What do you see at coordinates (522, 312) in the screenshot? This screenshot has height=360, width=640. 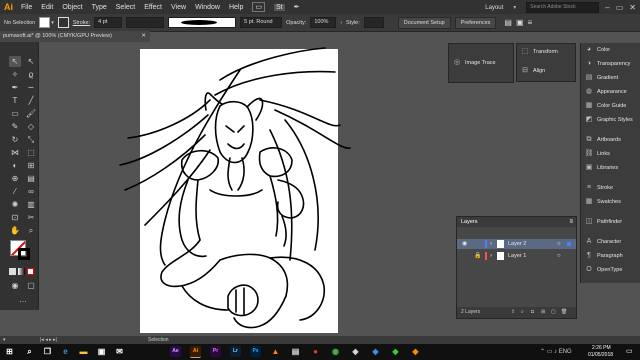 I see `locate-object-icon: ⌕` at bounding box center [522, 312].